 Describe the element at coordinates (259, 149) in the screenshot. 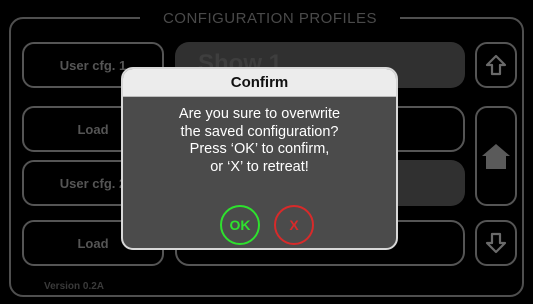

I see `dialog-message-line: Press ‘OK’ to confirm,` at that location.